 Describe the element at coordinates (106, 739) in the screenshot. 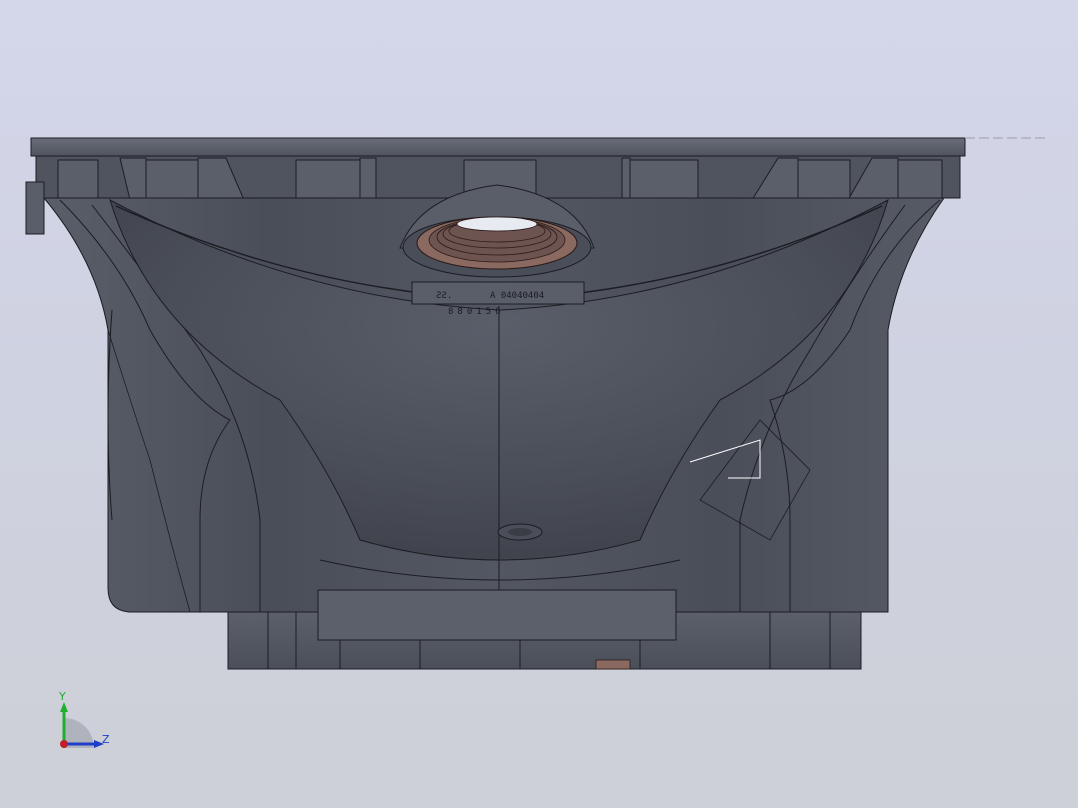

I see `z-axis-label: Z` at that location.